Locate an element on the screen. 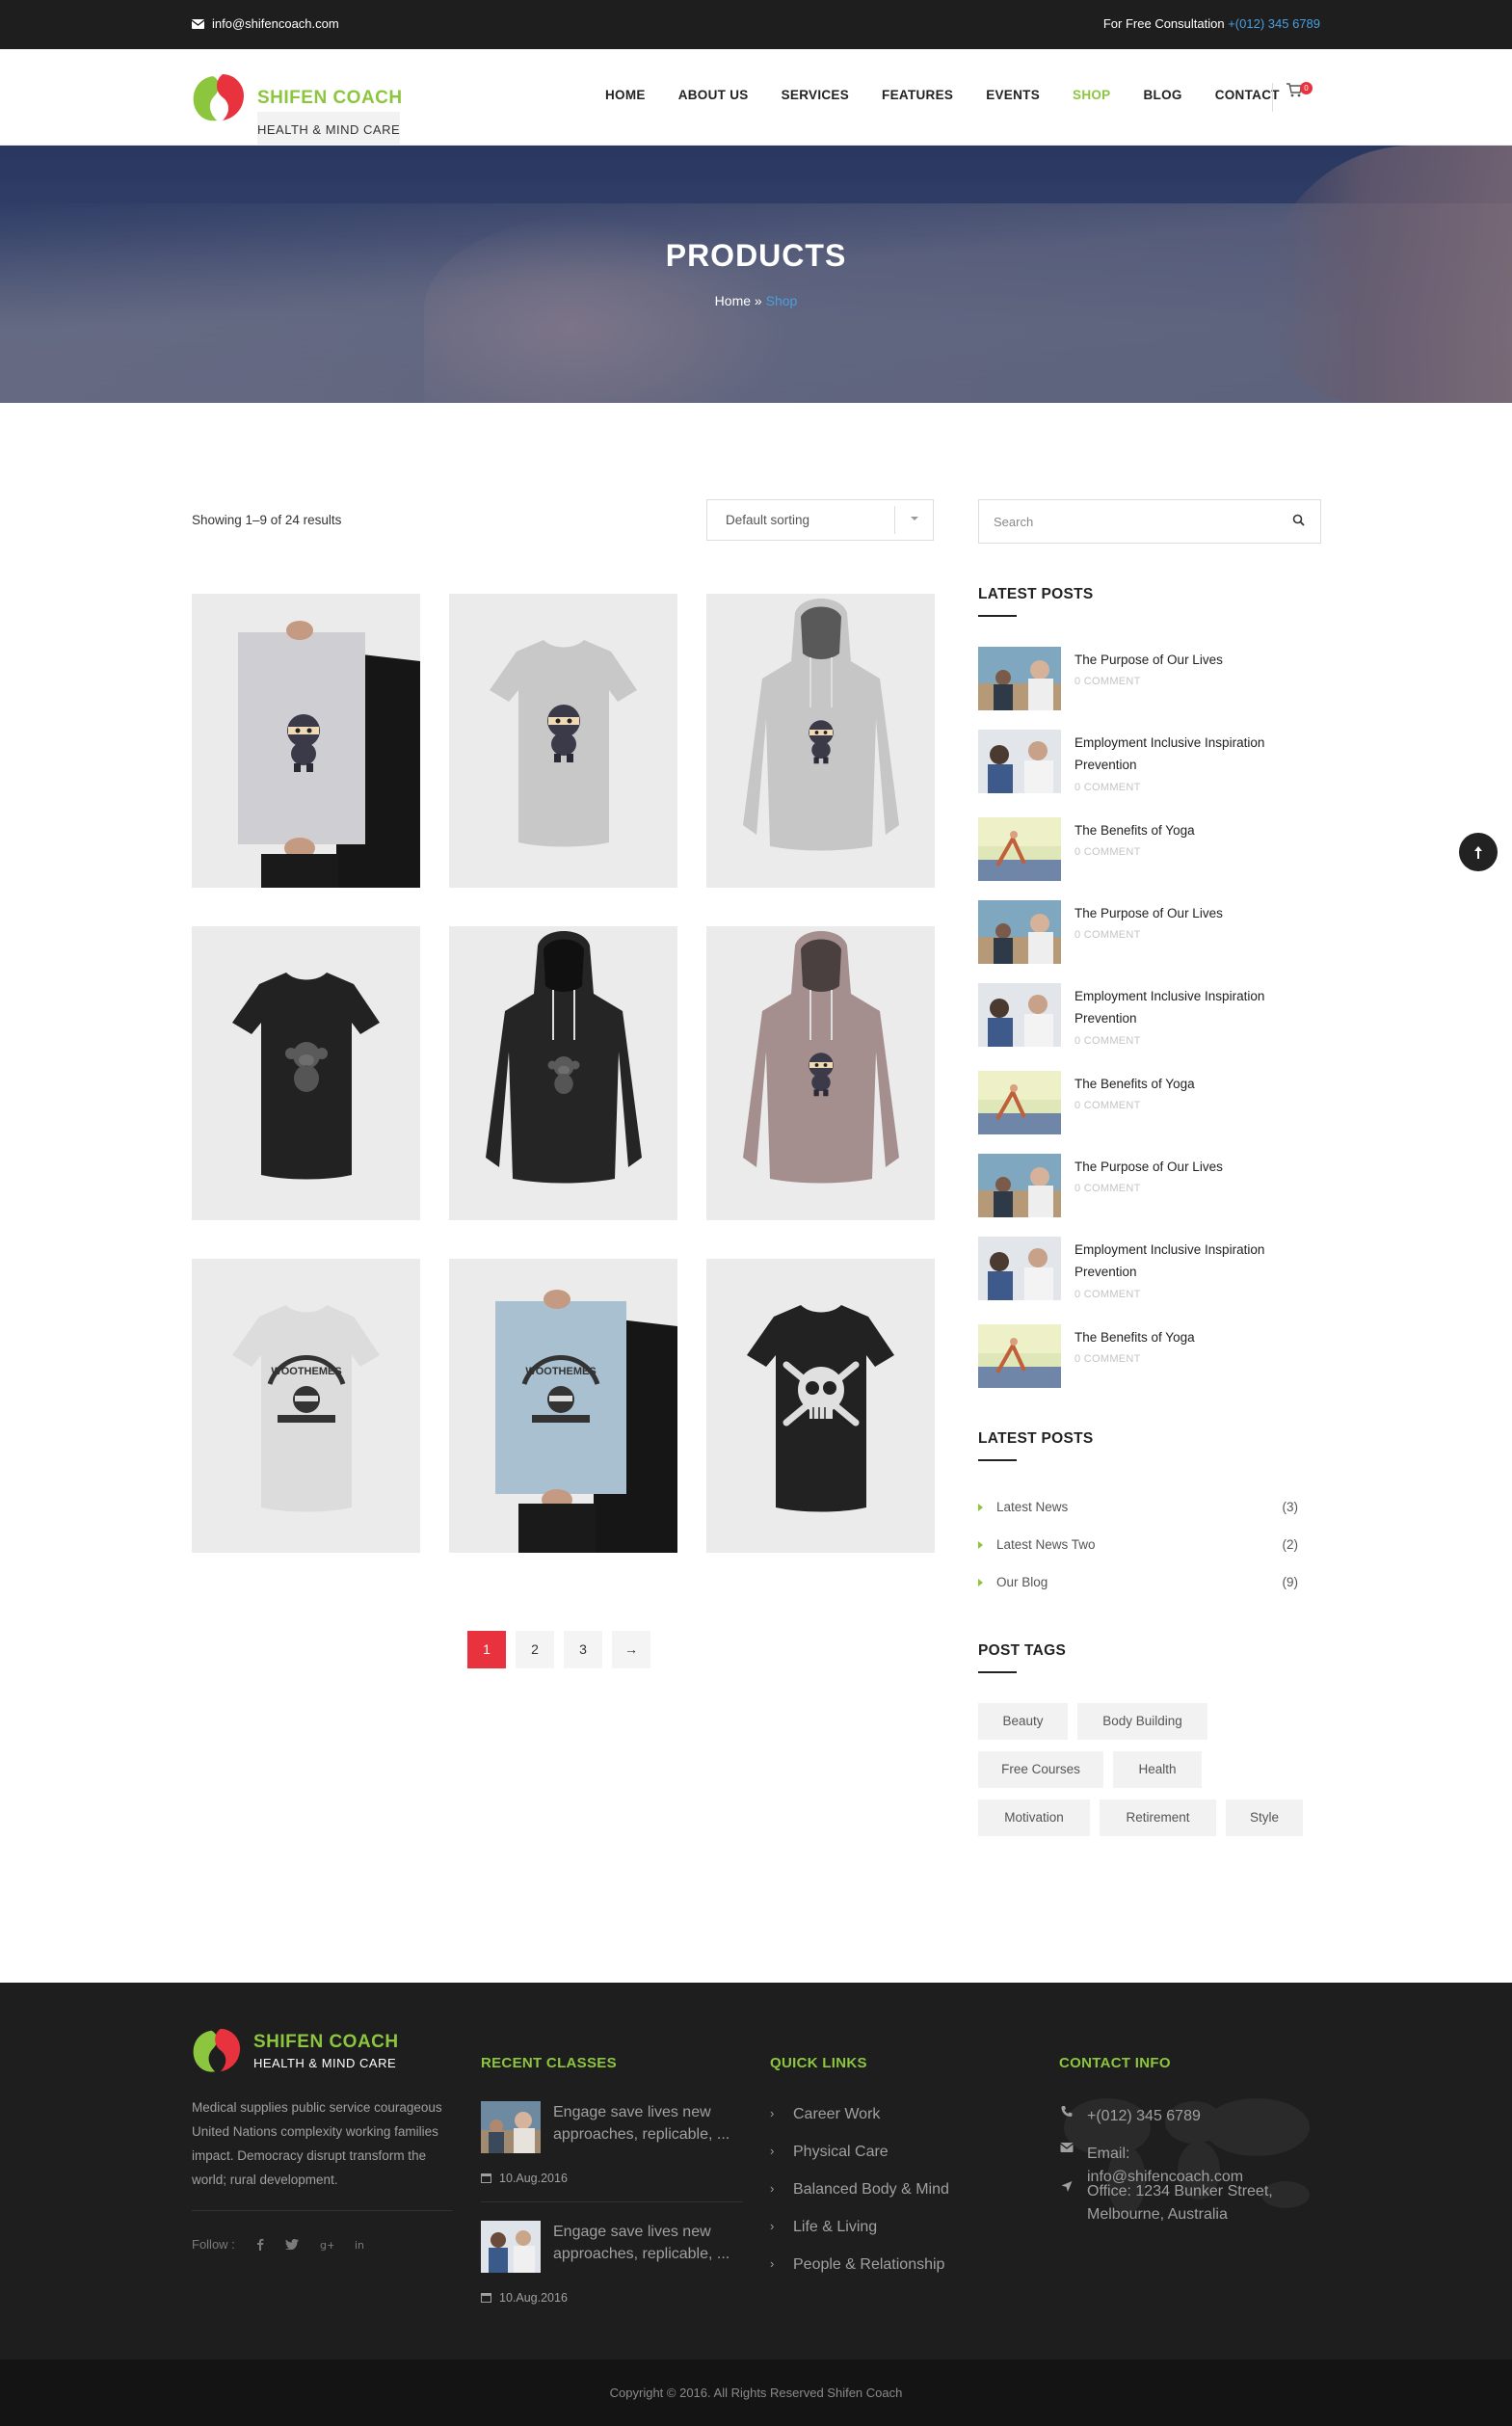 The height and width of the screenshot is (2426, 1512). nav-home: HOME is located at coordinates (626, 95).